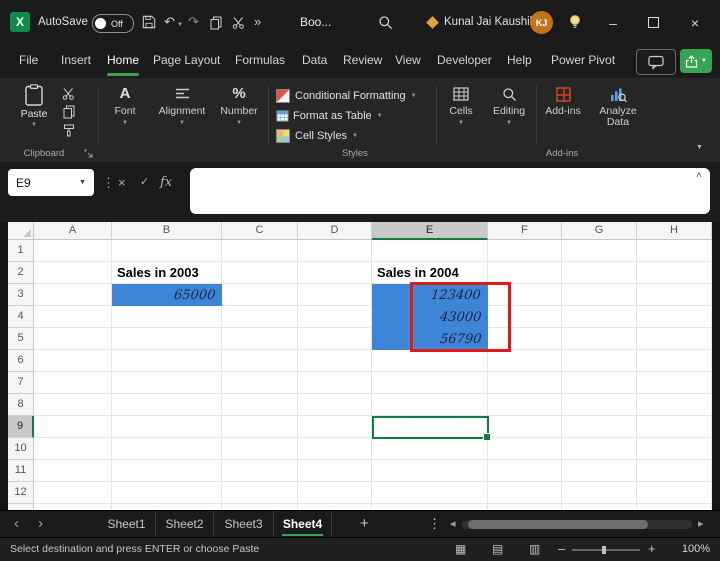  What do you see at coordinates (260, 61) in the screenshot?
I see `tab-formulas: Formulas` at bounding box center [260, 61].